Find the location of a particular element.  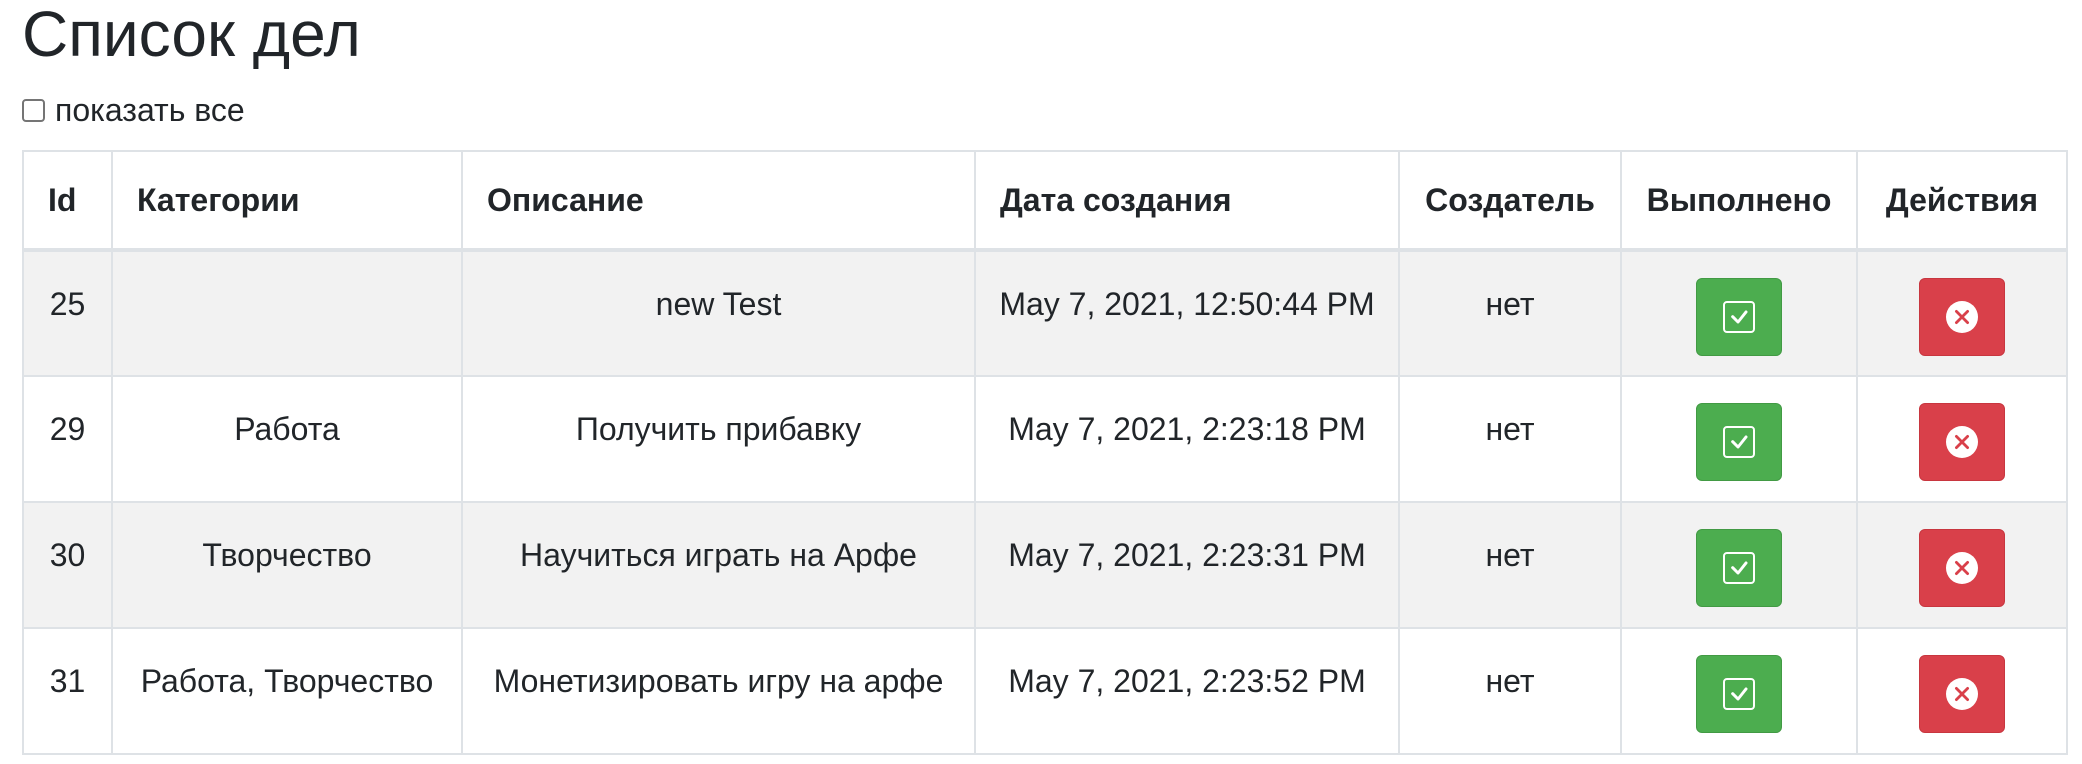

cell-categories: Работа is located at coordinates (287, 439).